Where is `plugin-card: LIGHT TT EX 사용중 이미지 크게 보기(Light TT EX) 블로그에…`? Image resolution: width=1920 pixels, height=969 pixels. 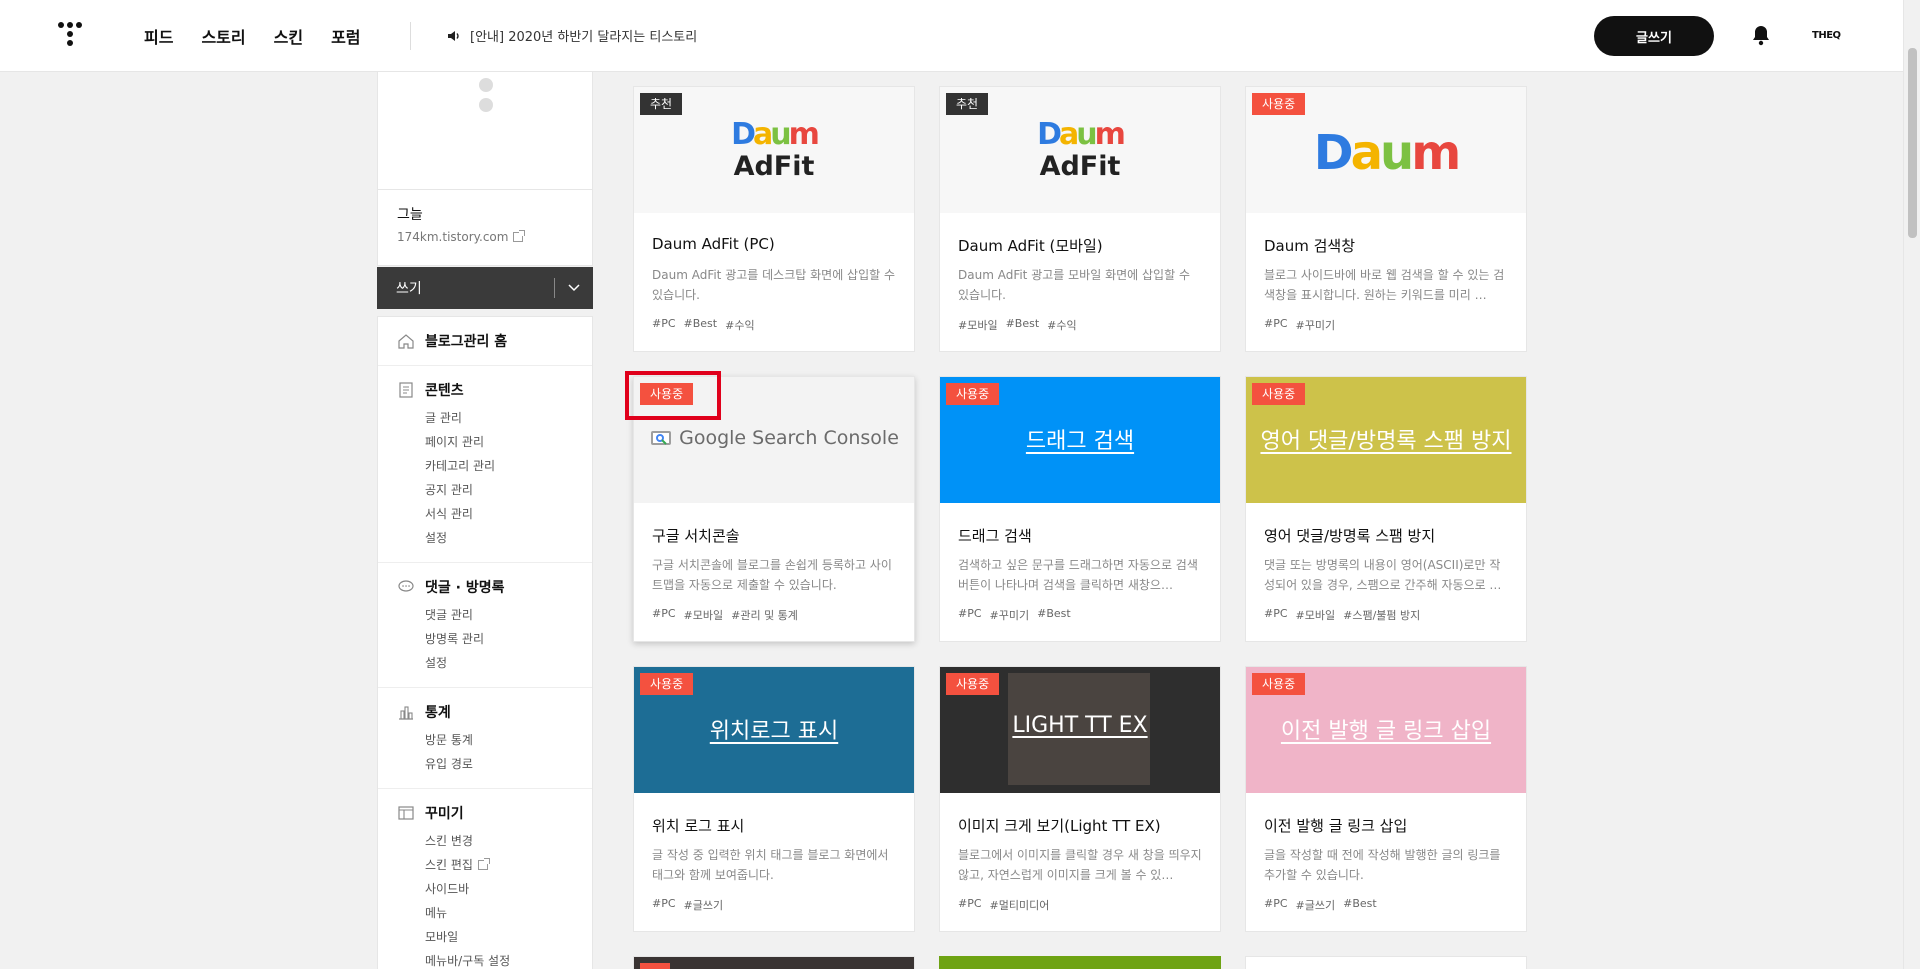
plugin-card: LIGHT TT EX 사용중 이미지 크게 보기(Light TT EX) 블로그에… is located at coordinates (1080, 799).